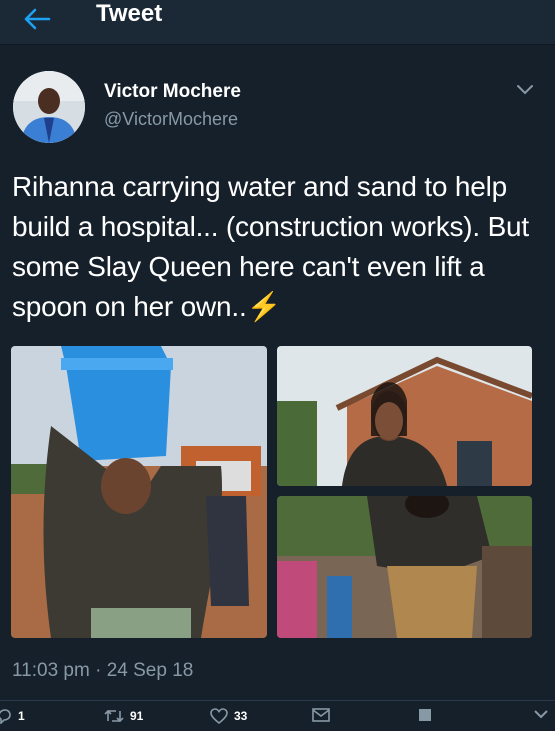 The height and width of the screenshot is (731, 555). What do you see at coordinates (241, 716) in the screenshot?
I see `like-count: 33` at bounding box center [241, 716].